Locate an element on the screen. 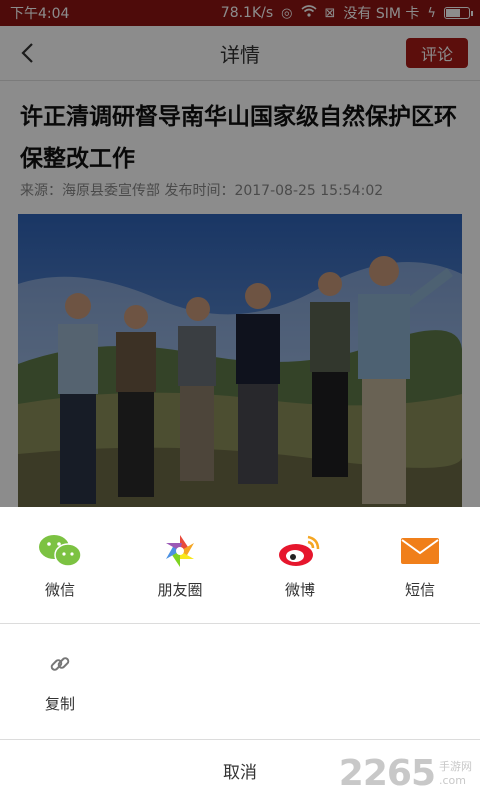 Image resolution: width=480 pixels, height=800 pixels. site-watermark: 2265 手游网 .com is located at coordinates (405, 773).